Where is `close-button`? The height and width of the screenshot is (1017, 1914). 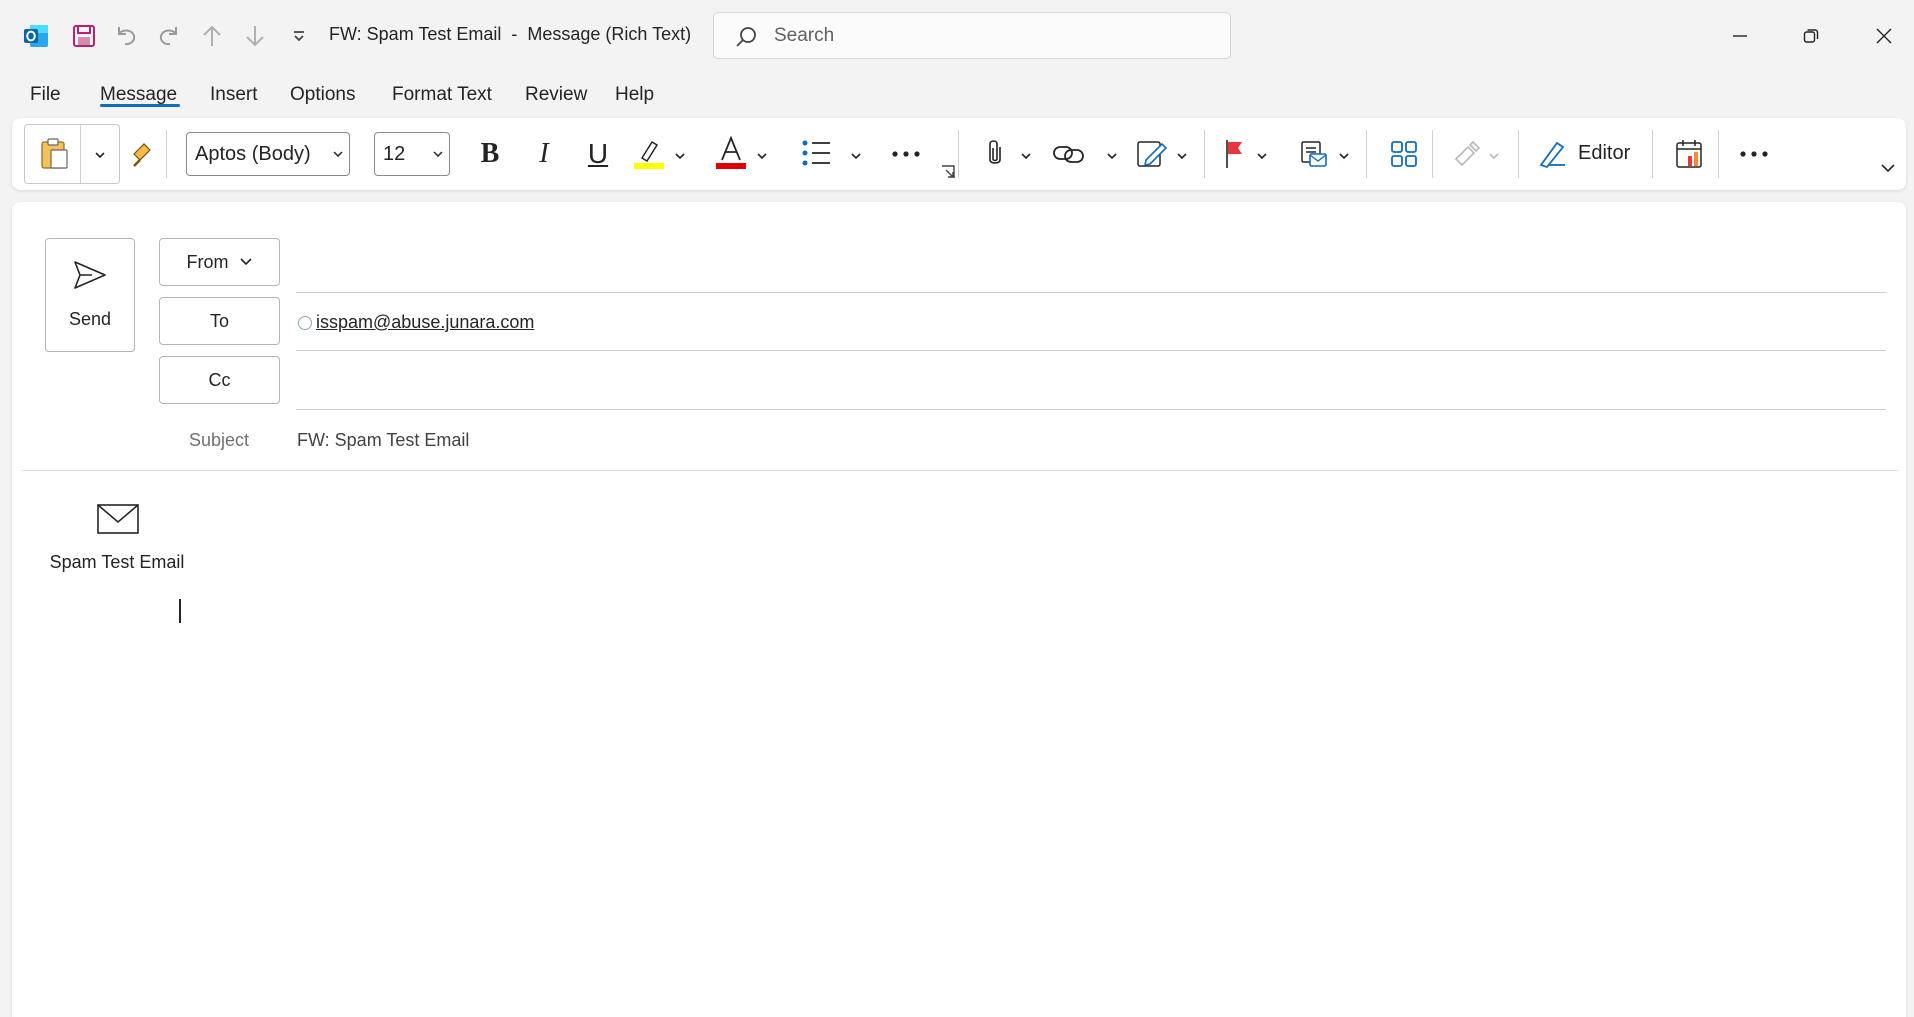
close-button is located at coordinates (1884, 36).